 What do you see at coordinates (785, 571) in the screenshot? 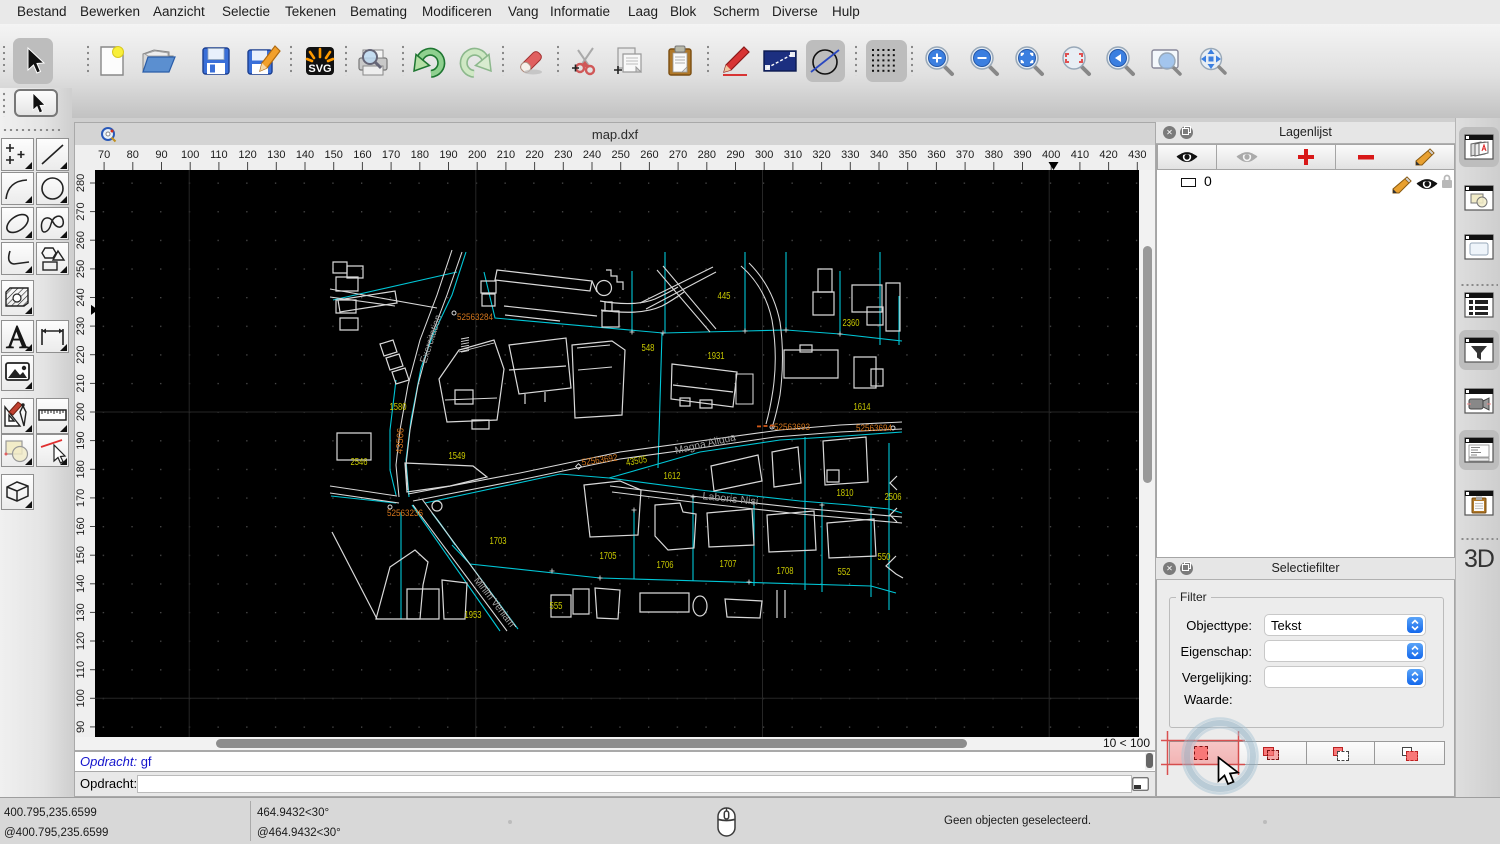
I see `svg-text: 1708` at bounding box center [785, 571].